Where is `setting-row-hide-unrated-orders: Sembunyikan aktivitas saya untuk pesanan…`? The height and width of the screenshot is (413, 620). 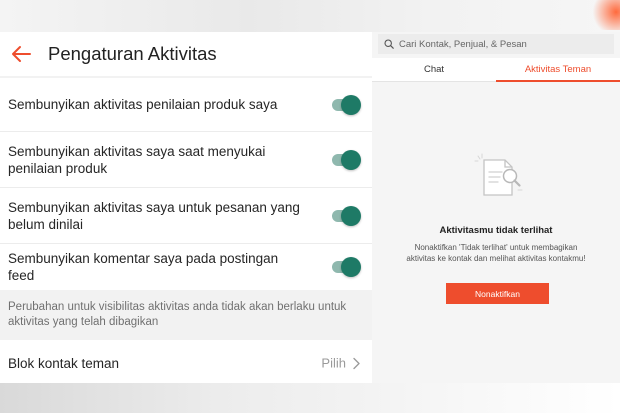 setting-row-hide-unrated-orders: Sembunyikan aktivitas saya untuk pesanan… is located at coordinates (186, 216).